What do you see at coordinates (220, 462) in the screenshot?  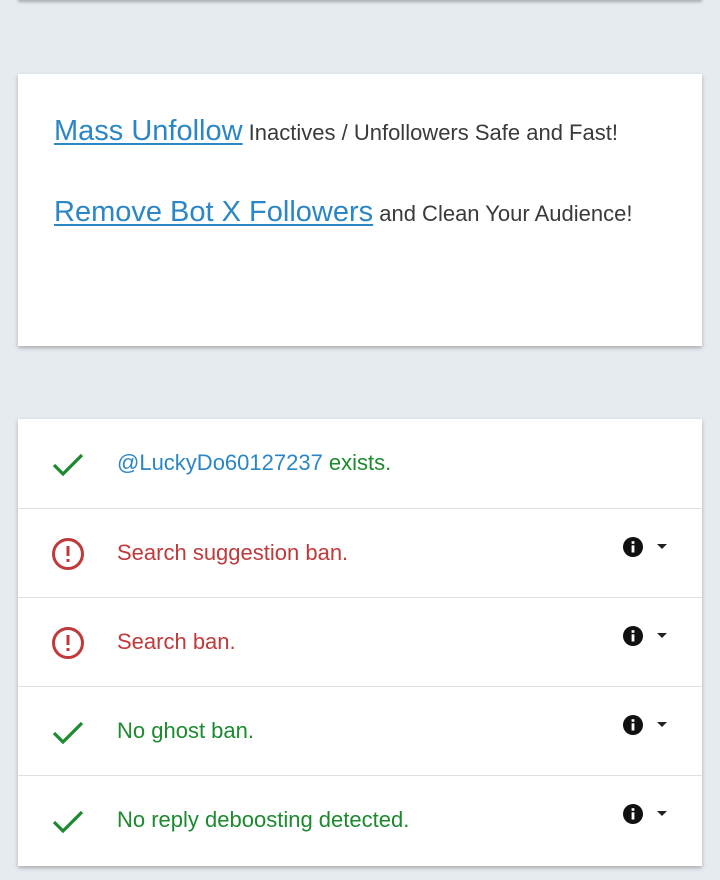 I see `account-handle-link: @LuckyDo60127237` at bounding box center [220, 462].